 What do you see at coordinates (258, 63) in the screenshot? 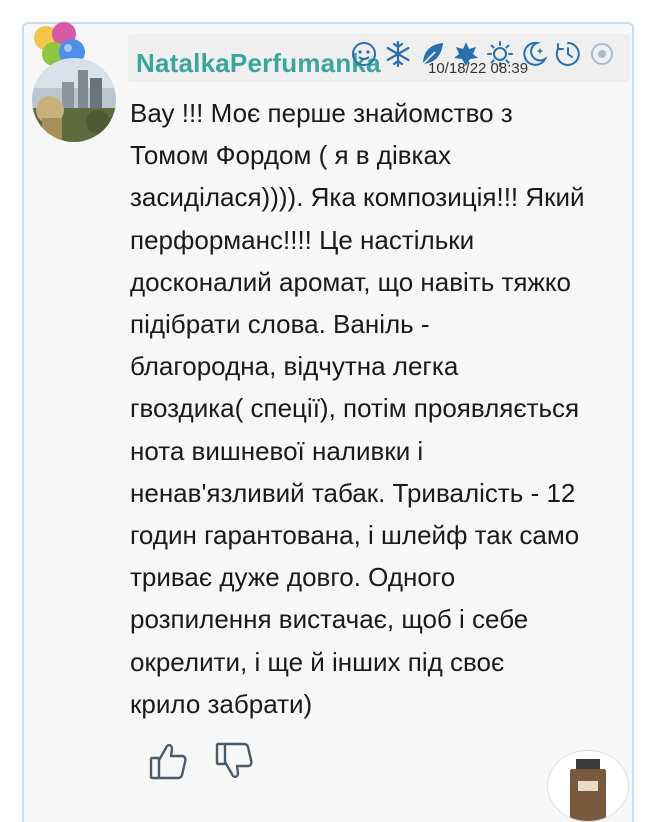
I see `username: NatalkaPerfumanka` at bounding box center [258, 63].